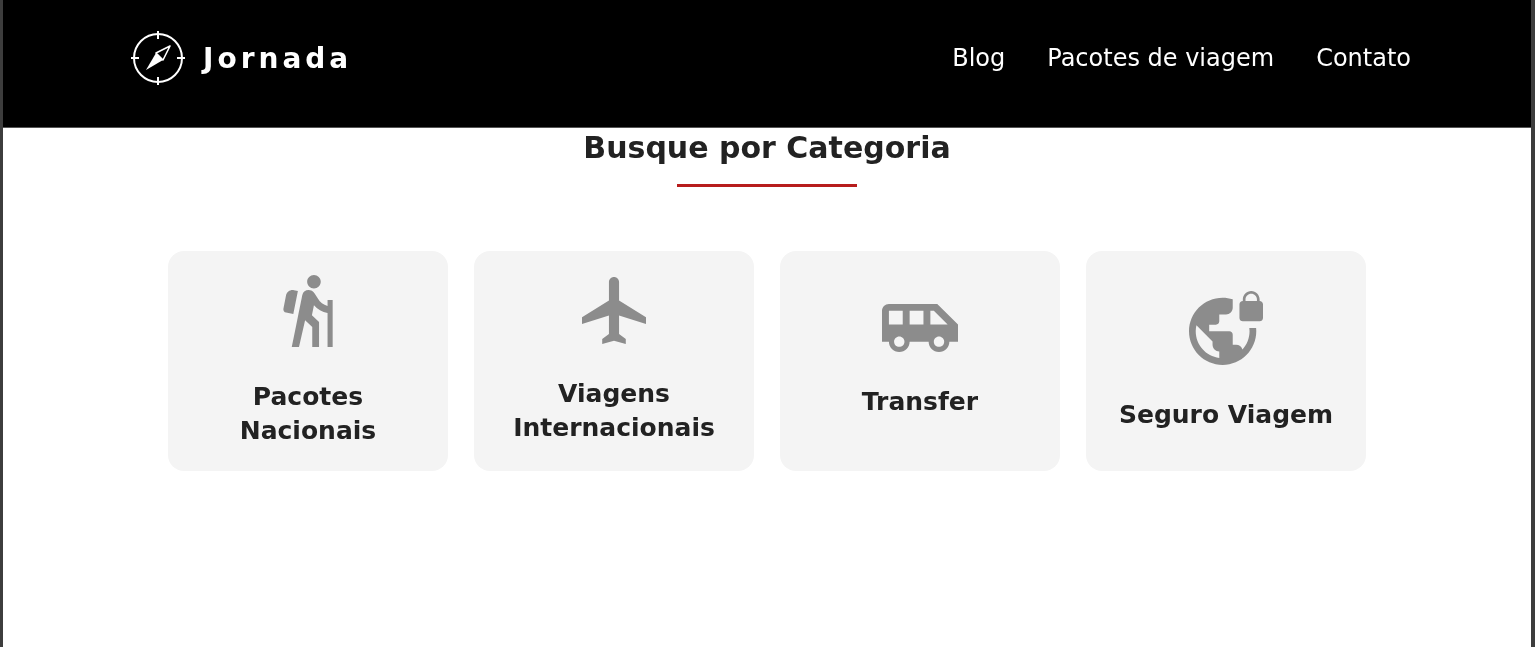  What do you see at coordinates (158, 58) in the screenshot?
I see `compass-icon` at bounding box center [158, 58].